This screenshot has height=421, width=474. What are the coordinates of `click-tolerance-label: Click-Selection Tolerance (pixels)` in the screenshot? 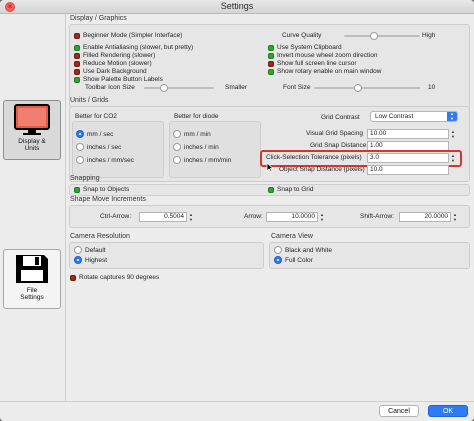 It's located at (314, 157).